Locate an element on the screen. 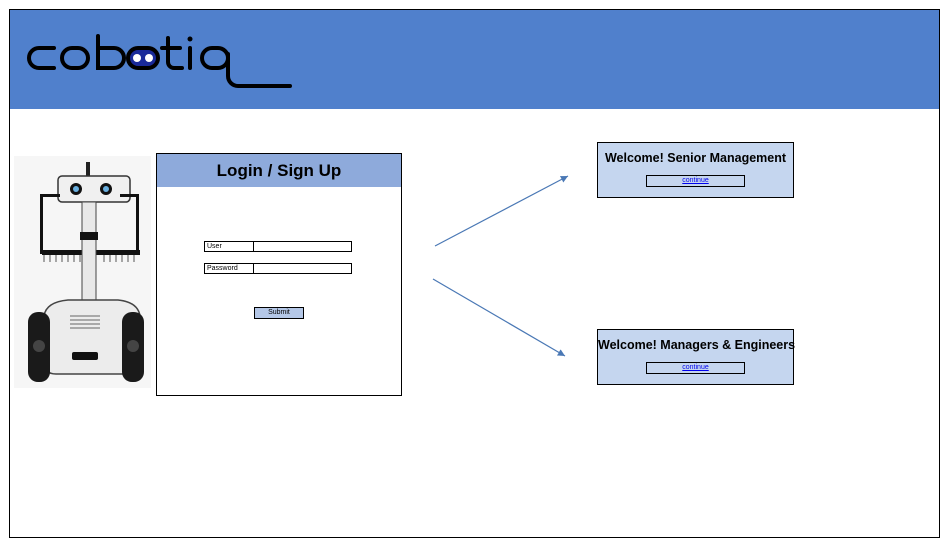 The height and width of the screenshot is (549, 952). password-field-row: Password is located at coordinates (278, 268).